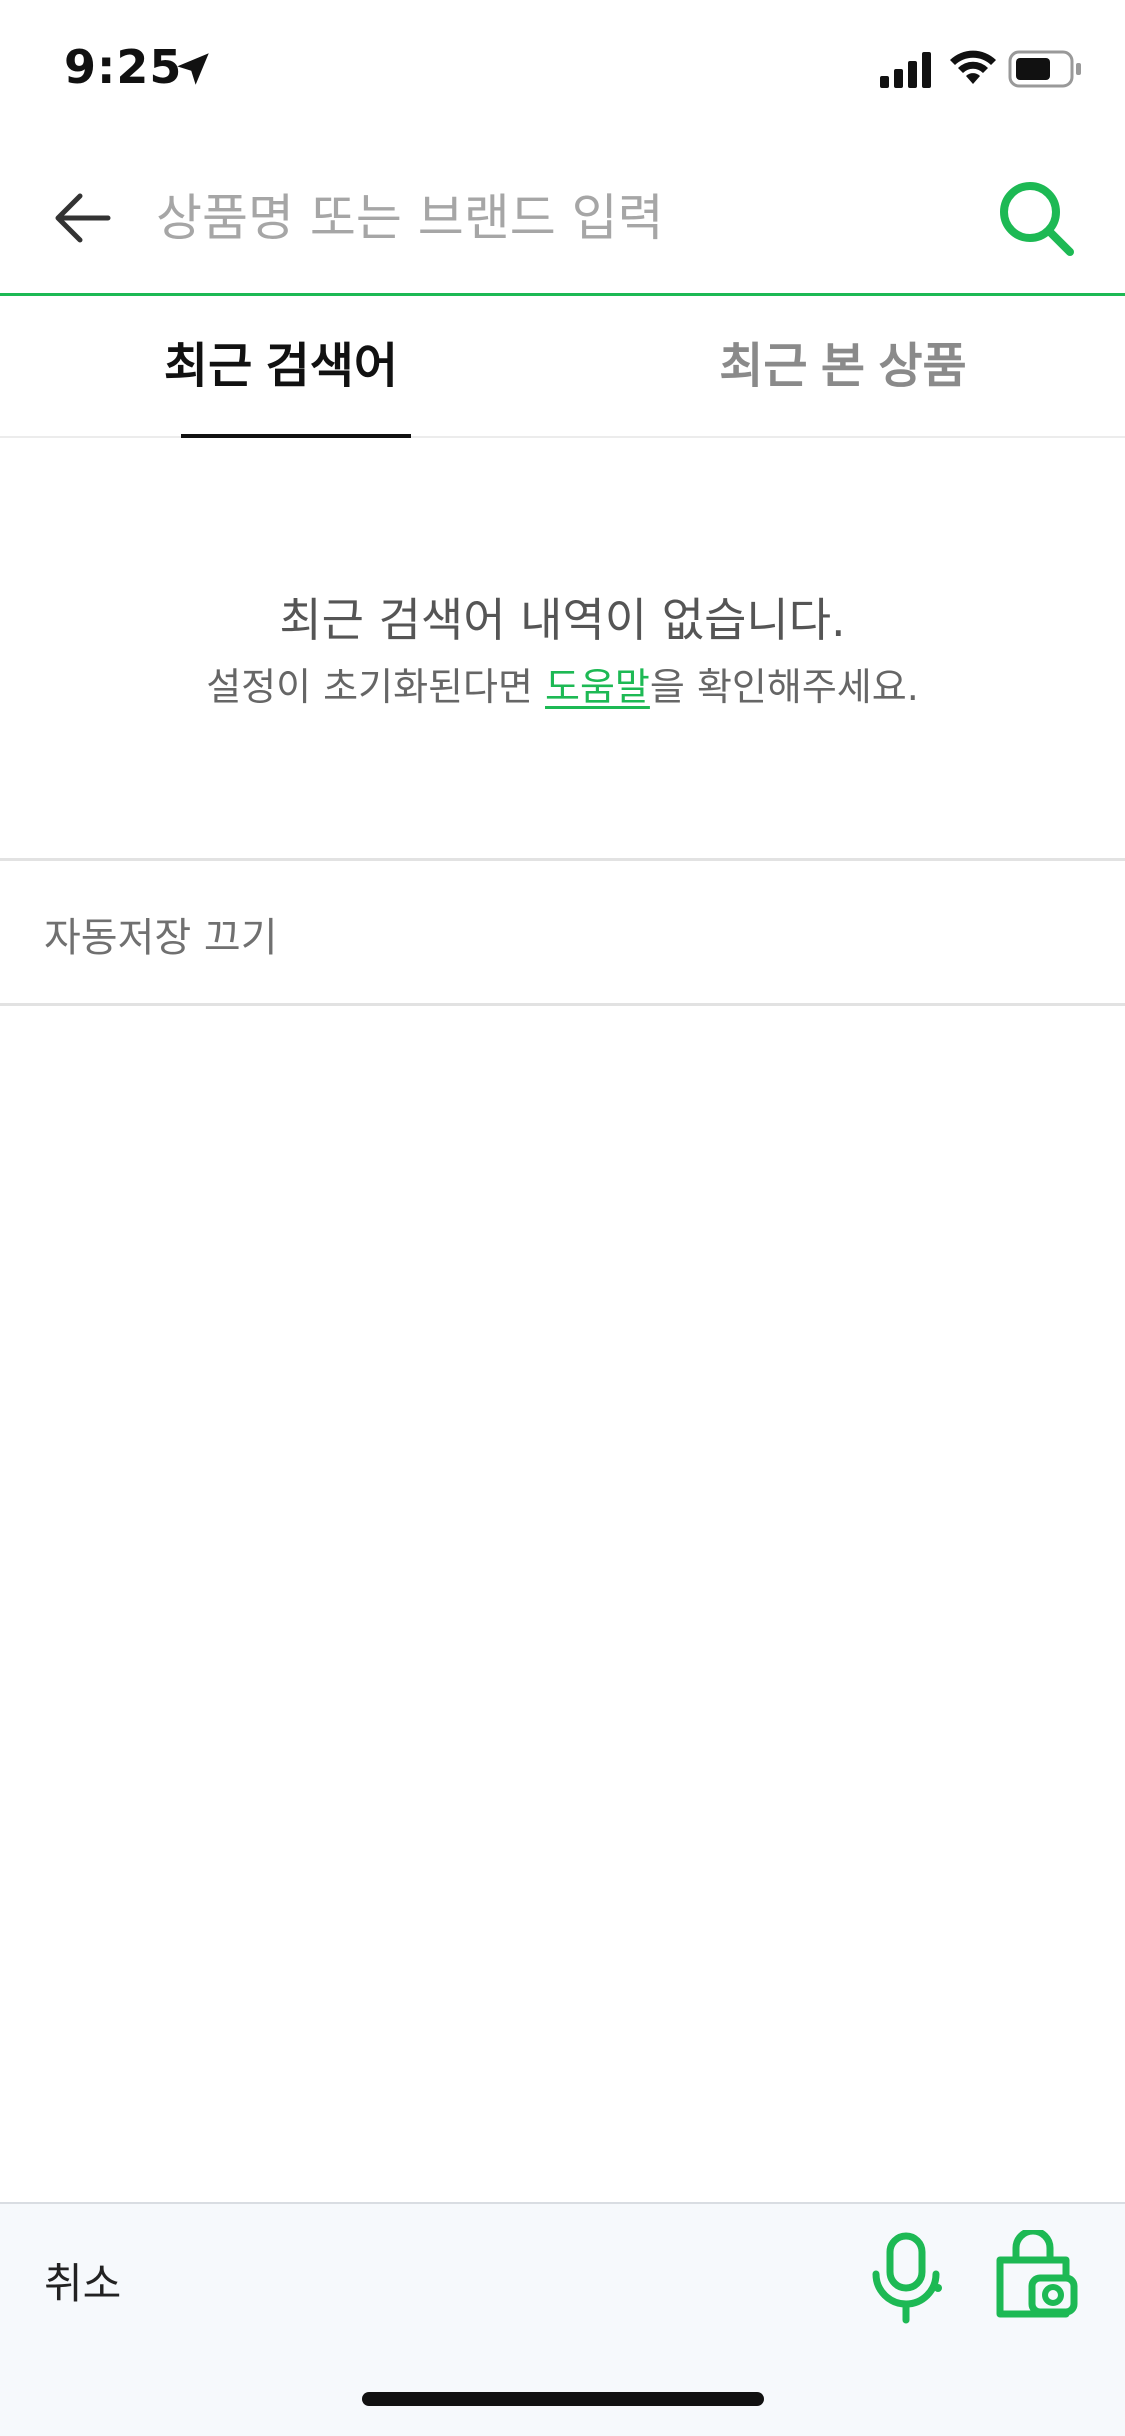 The image size is (1125, 2436). Describe the element at coordinates (905, 70) in the screenshot. I see `signal-icon` at that location.